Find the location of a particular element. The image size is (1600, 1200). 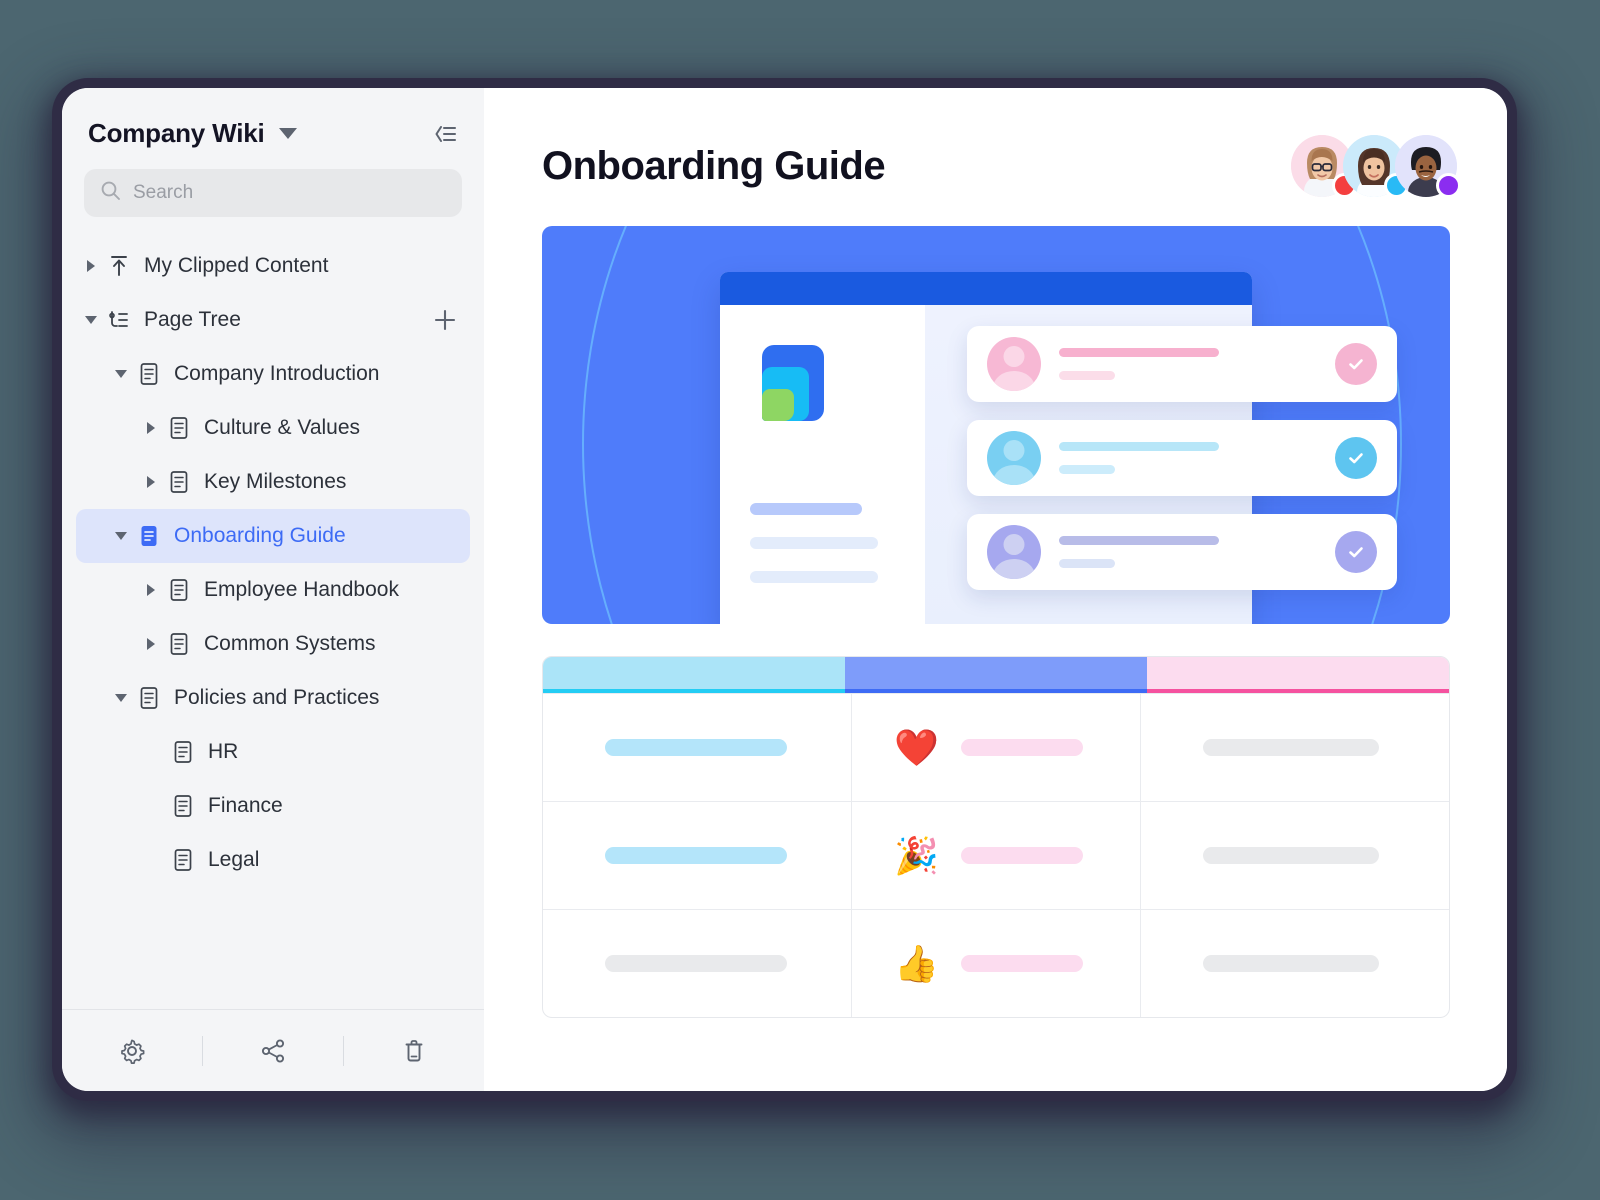

trash-icon is located at coordinates (414, 1051).